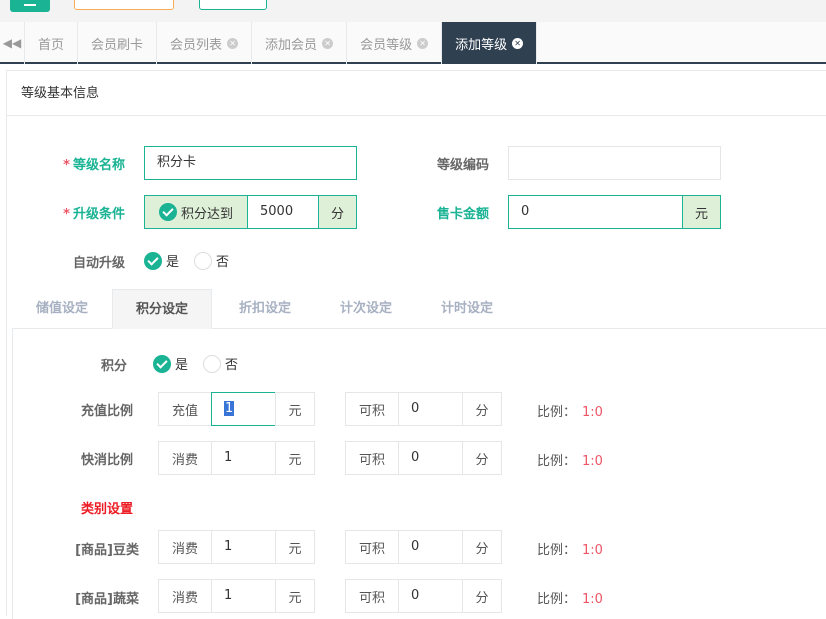 This screenshot has height=619, width=826. Describe the element at coordinates (62, 309) in the screenshot. I see `subtab-stored-value: 储值设定` at that location.